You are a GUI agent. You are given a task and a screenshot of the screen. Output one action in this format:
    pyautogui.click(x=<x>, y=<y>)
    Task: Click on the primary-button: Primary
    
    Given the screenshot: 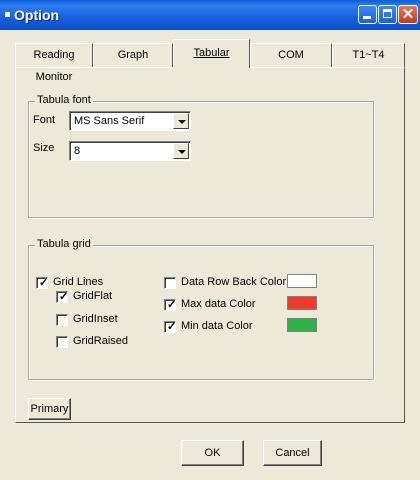 What is the action you would take?
    pyautogui.click(x=49, y=409)
    